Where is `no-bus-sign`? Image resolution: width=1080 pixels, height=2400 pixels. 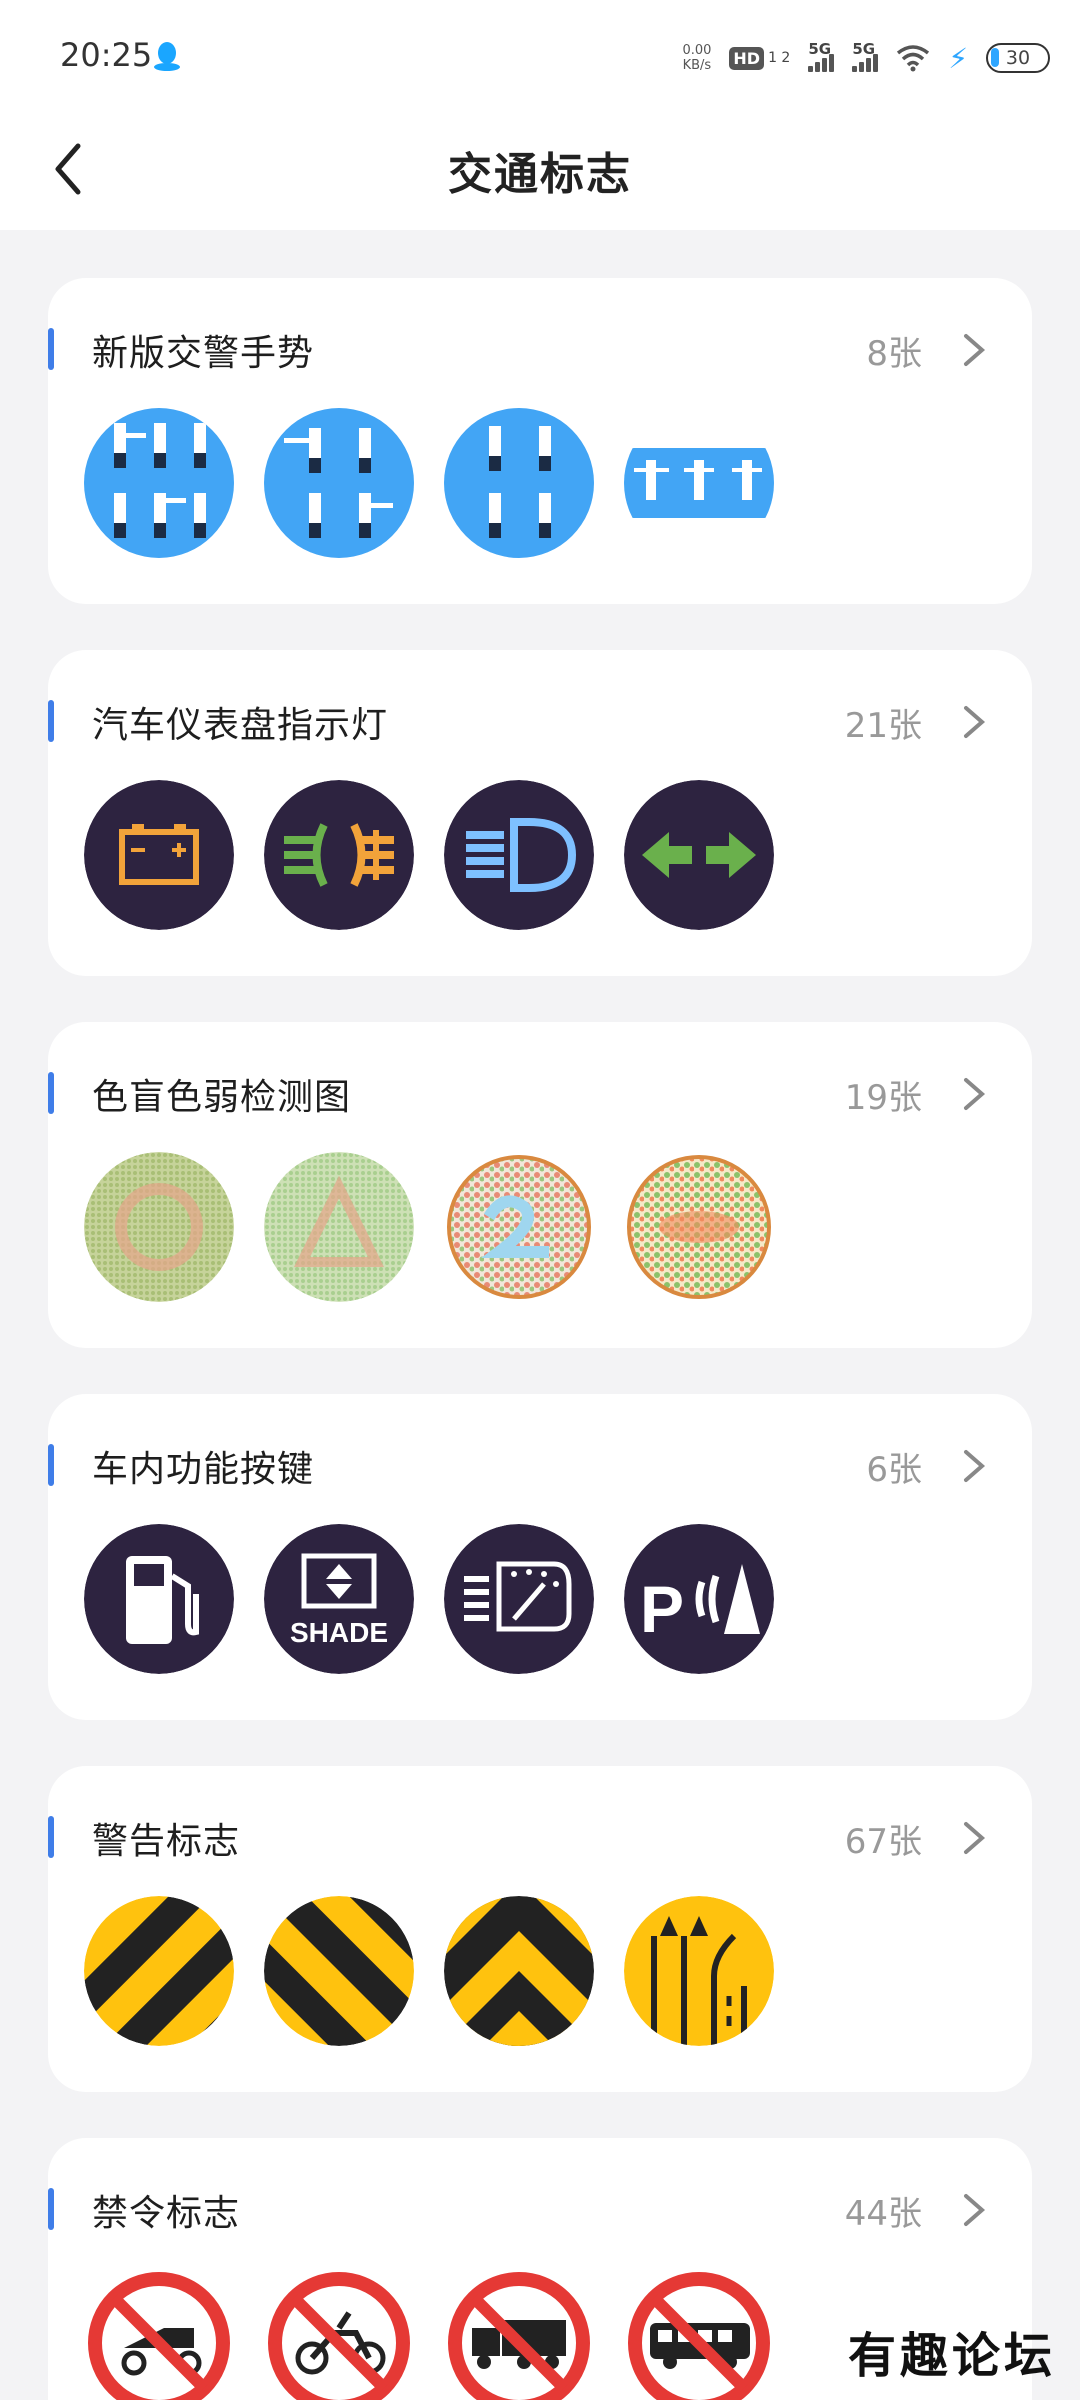 no-bus-sign is located at coordinates (699, 2334).